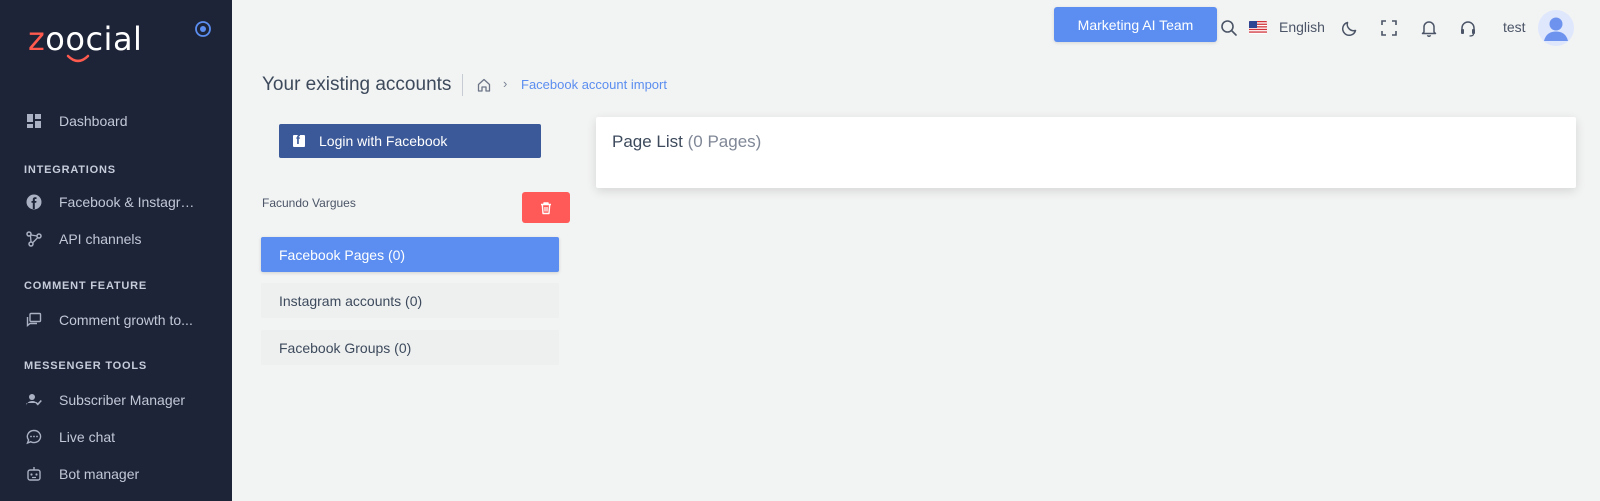  Describe the element at coordinates (34, 320) in the screenshot. I see `comment-icon` at that location.